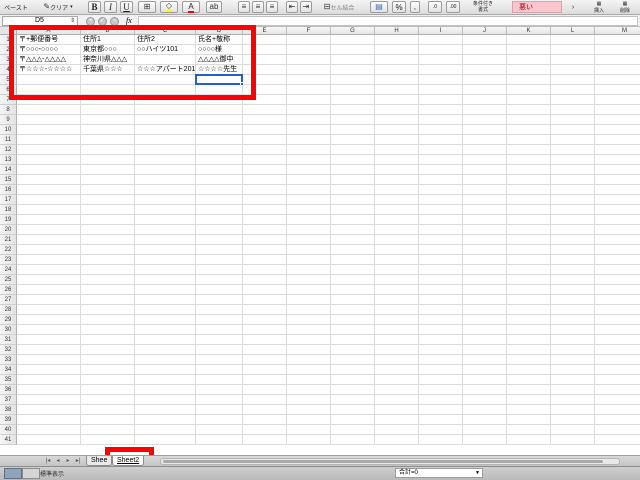  I want to click on cell-k3, so click(529, 60).